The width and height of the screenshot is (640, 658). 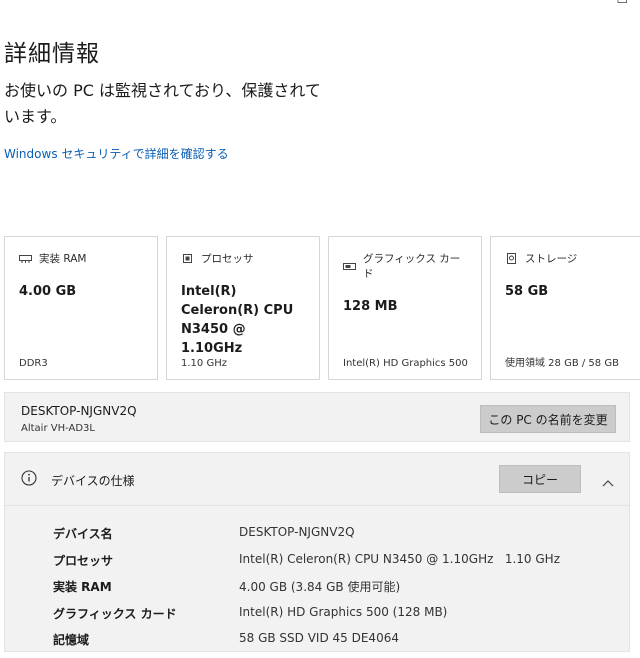 What do you see at coordinates (93, 481) in the screenshot?
I see `specifications-title: デバイスの仕様` at bounding box center [93, 481].